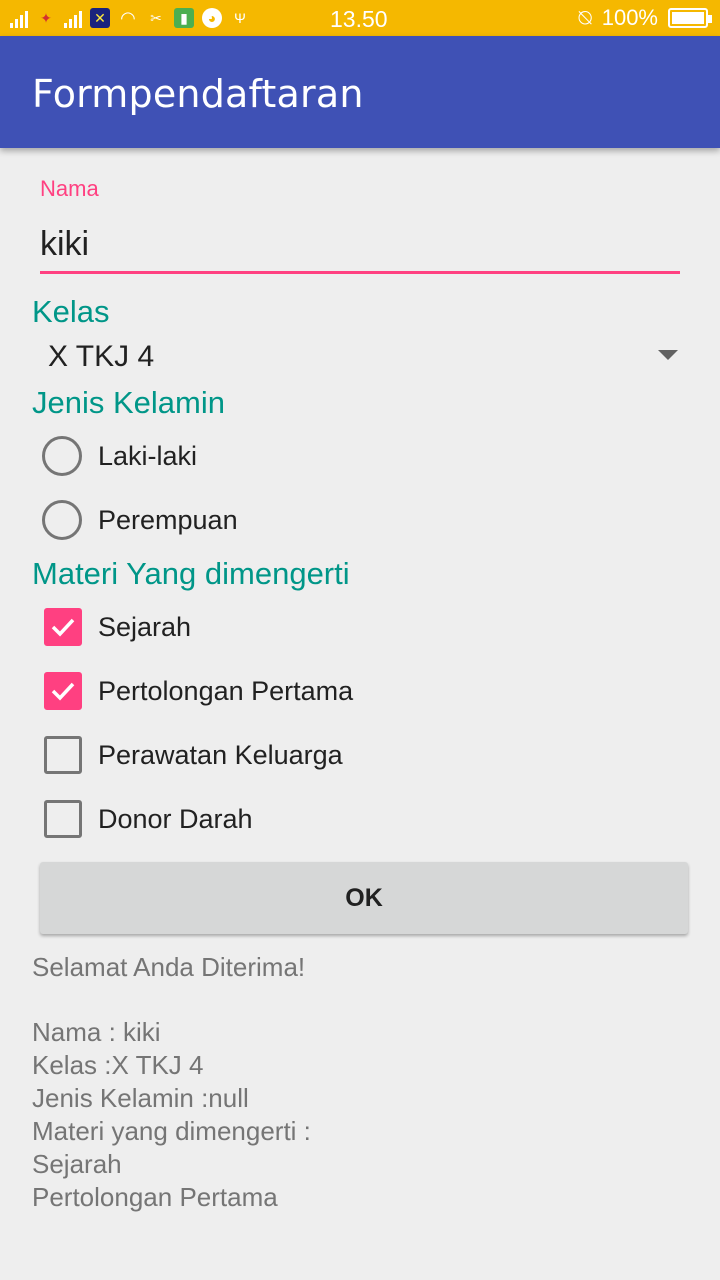  I want to click on result-line: Pertolongan Pertama, so click(155, 1197).